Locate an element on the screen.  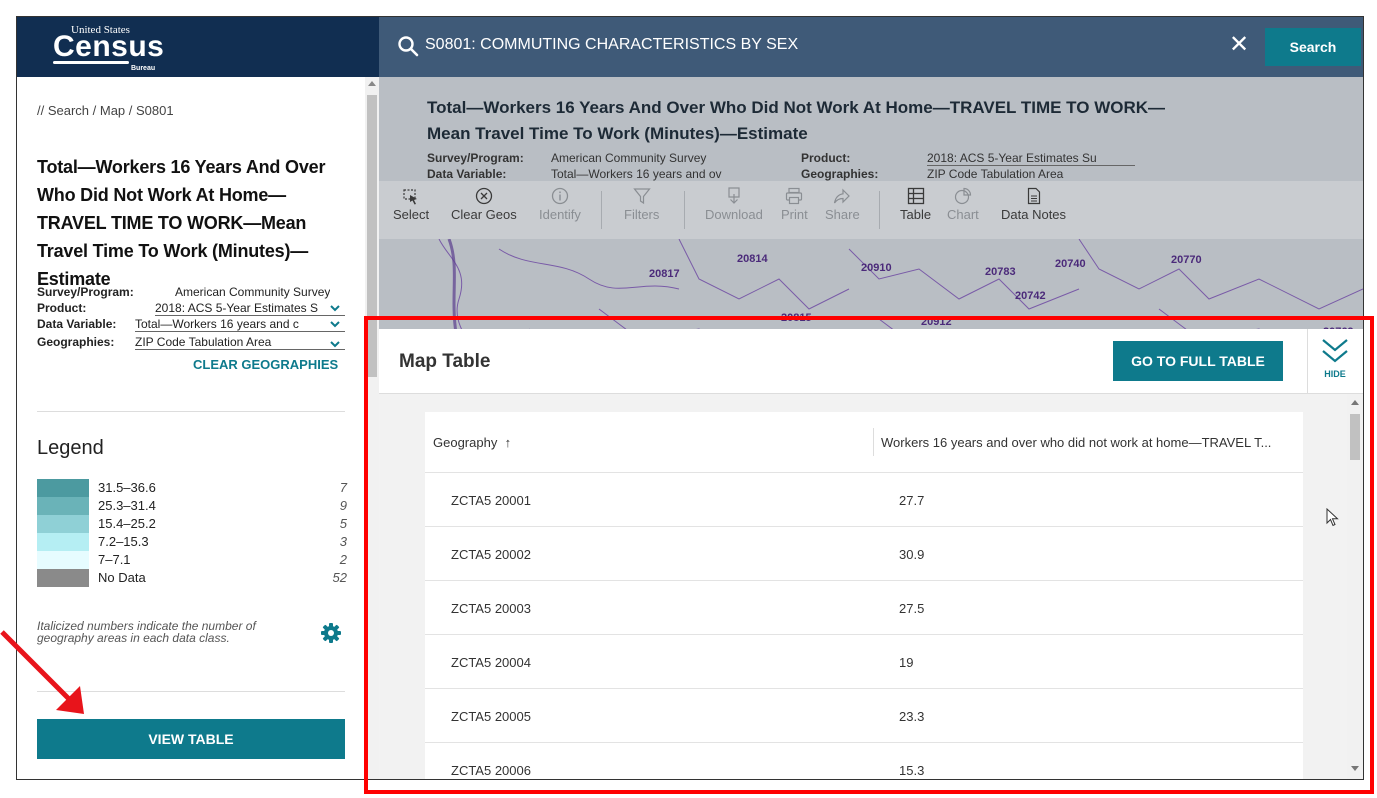
table-row: ZCTA5 20003 27.5 is located at coordinates (864, 608).